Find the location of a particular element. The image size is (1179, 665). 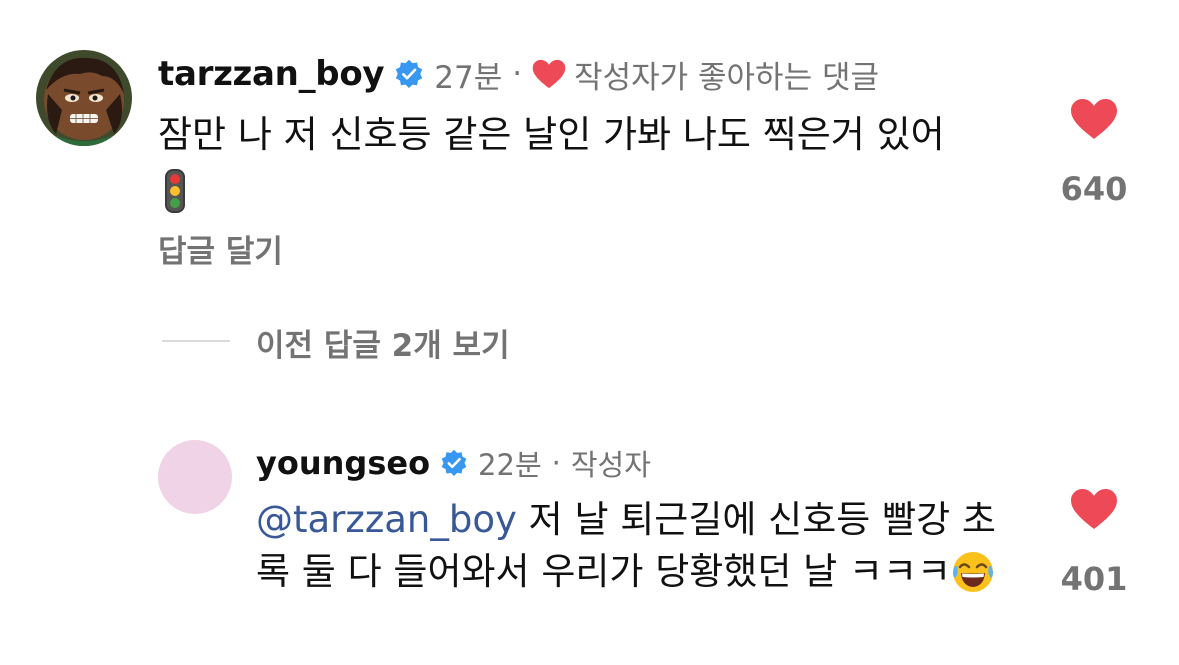

like-count: 401 is located at coordinates (1094, 579).